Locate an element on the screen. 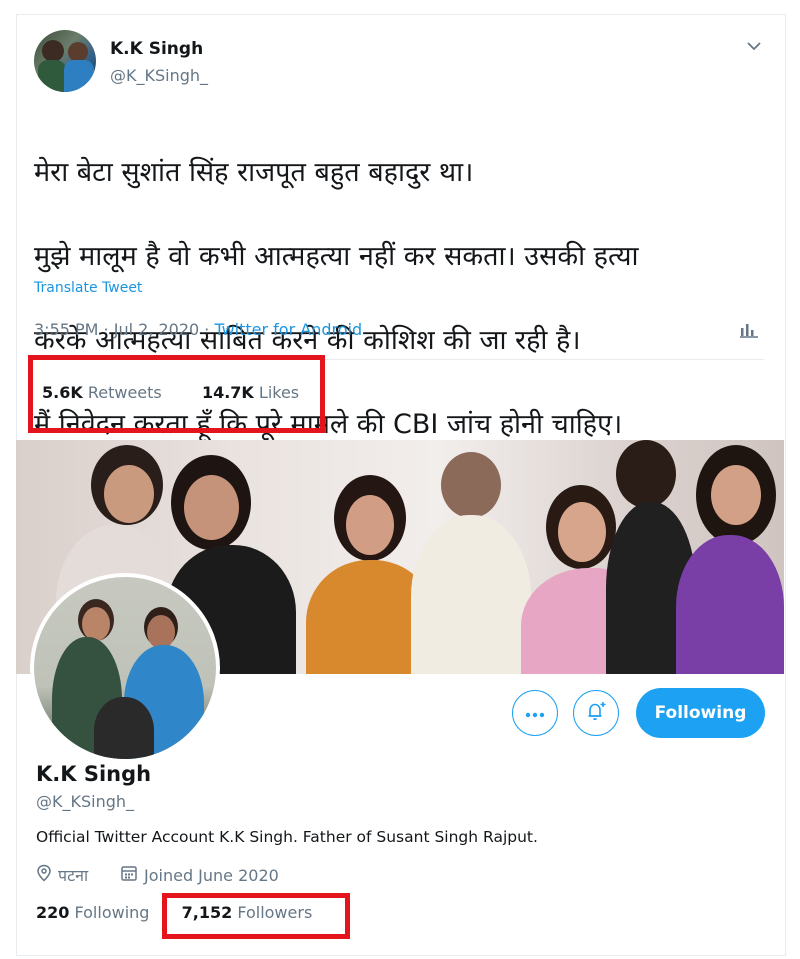 The height and width of the screenshot is (959, 800). more-icon is located at coordinates (535, 713).